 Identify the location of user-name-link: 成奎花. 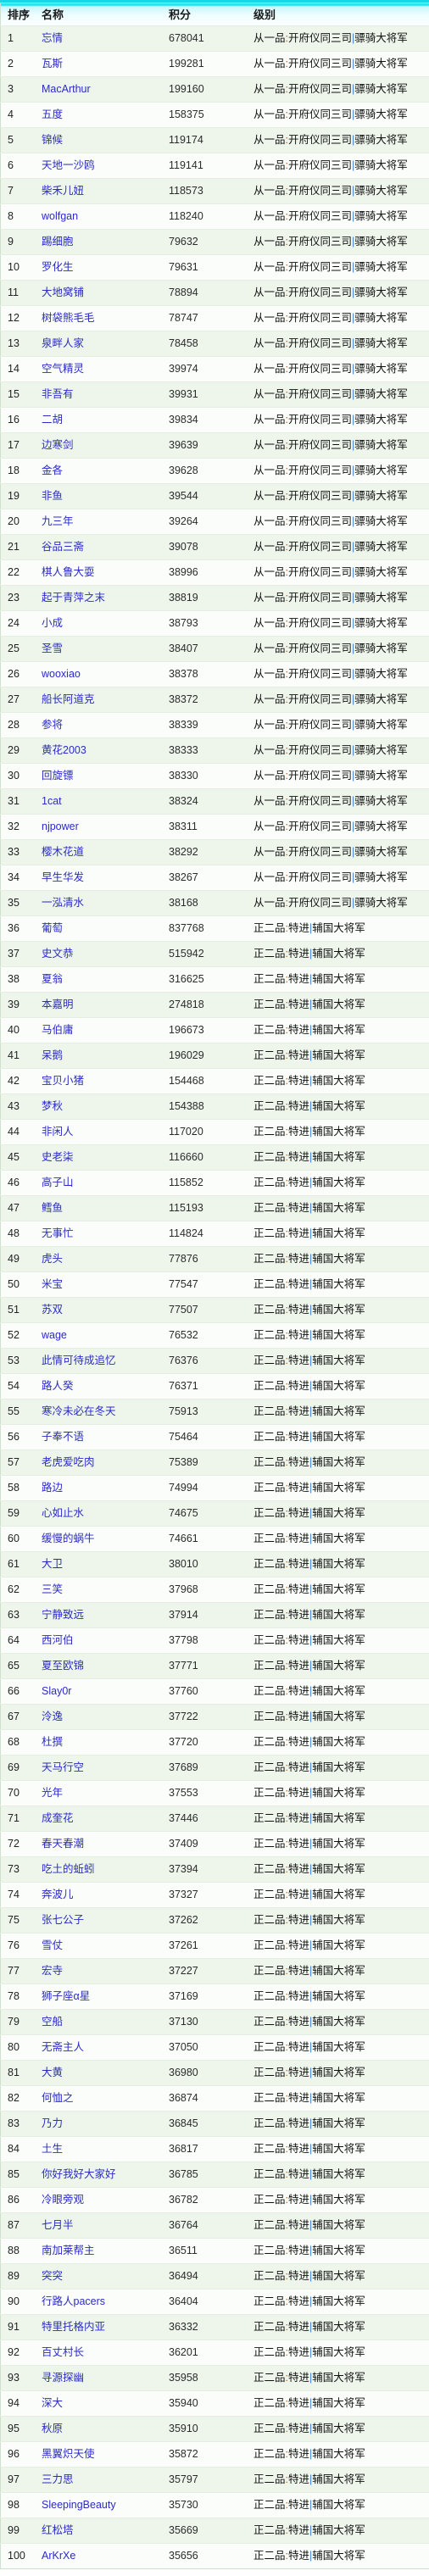
(58, 1818).